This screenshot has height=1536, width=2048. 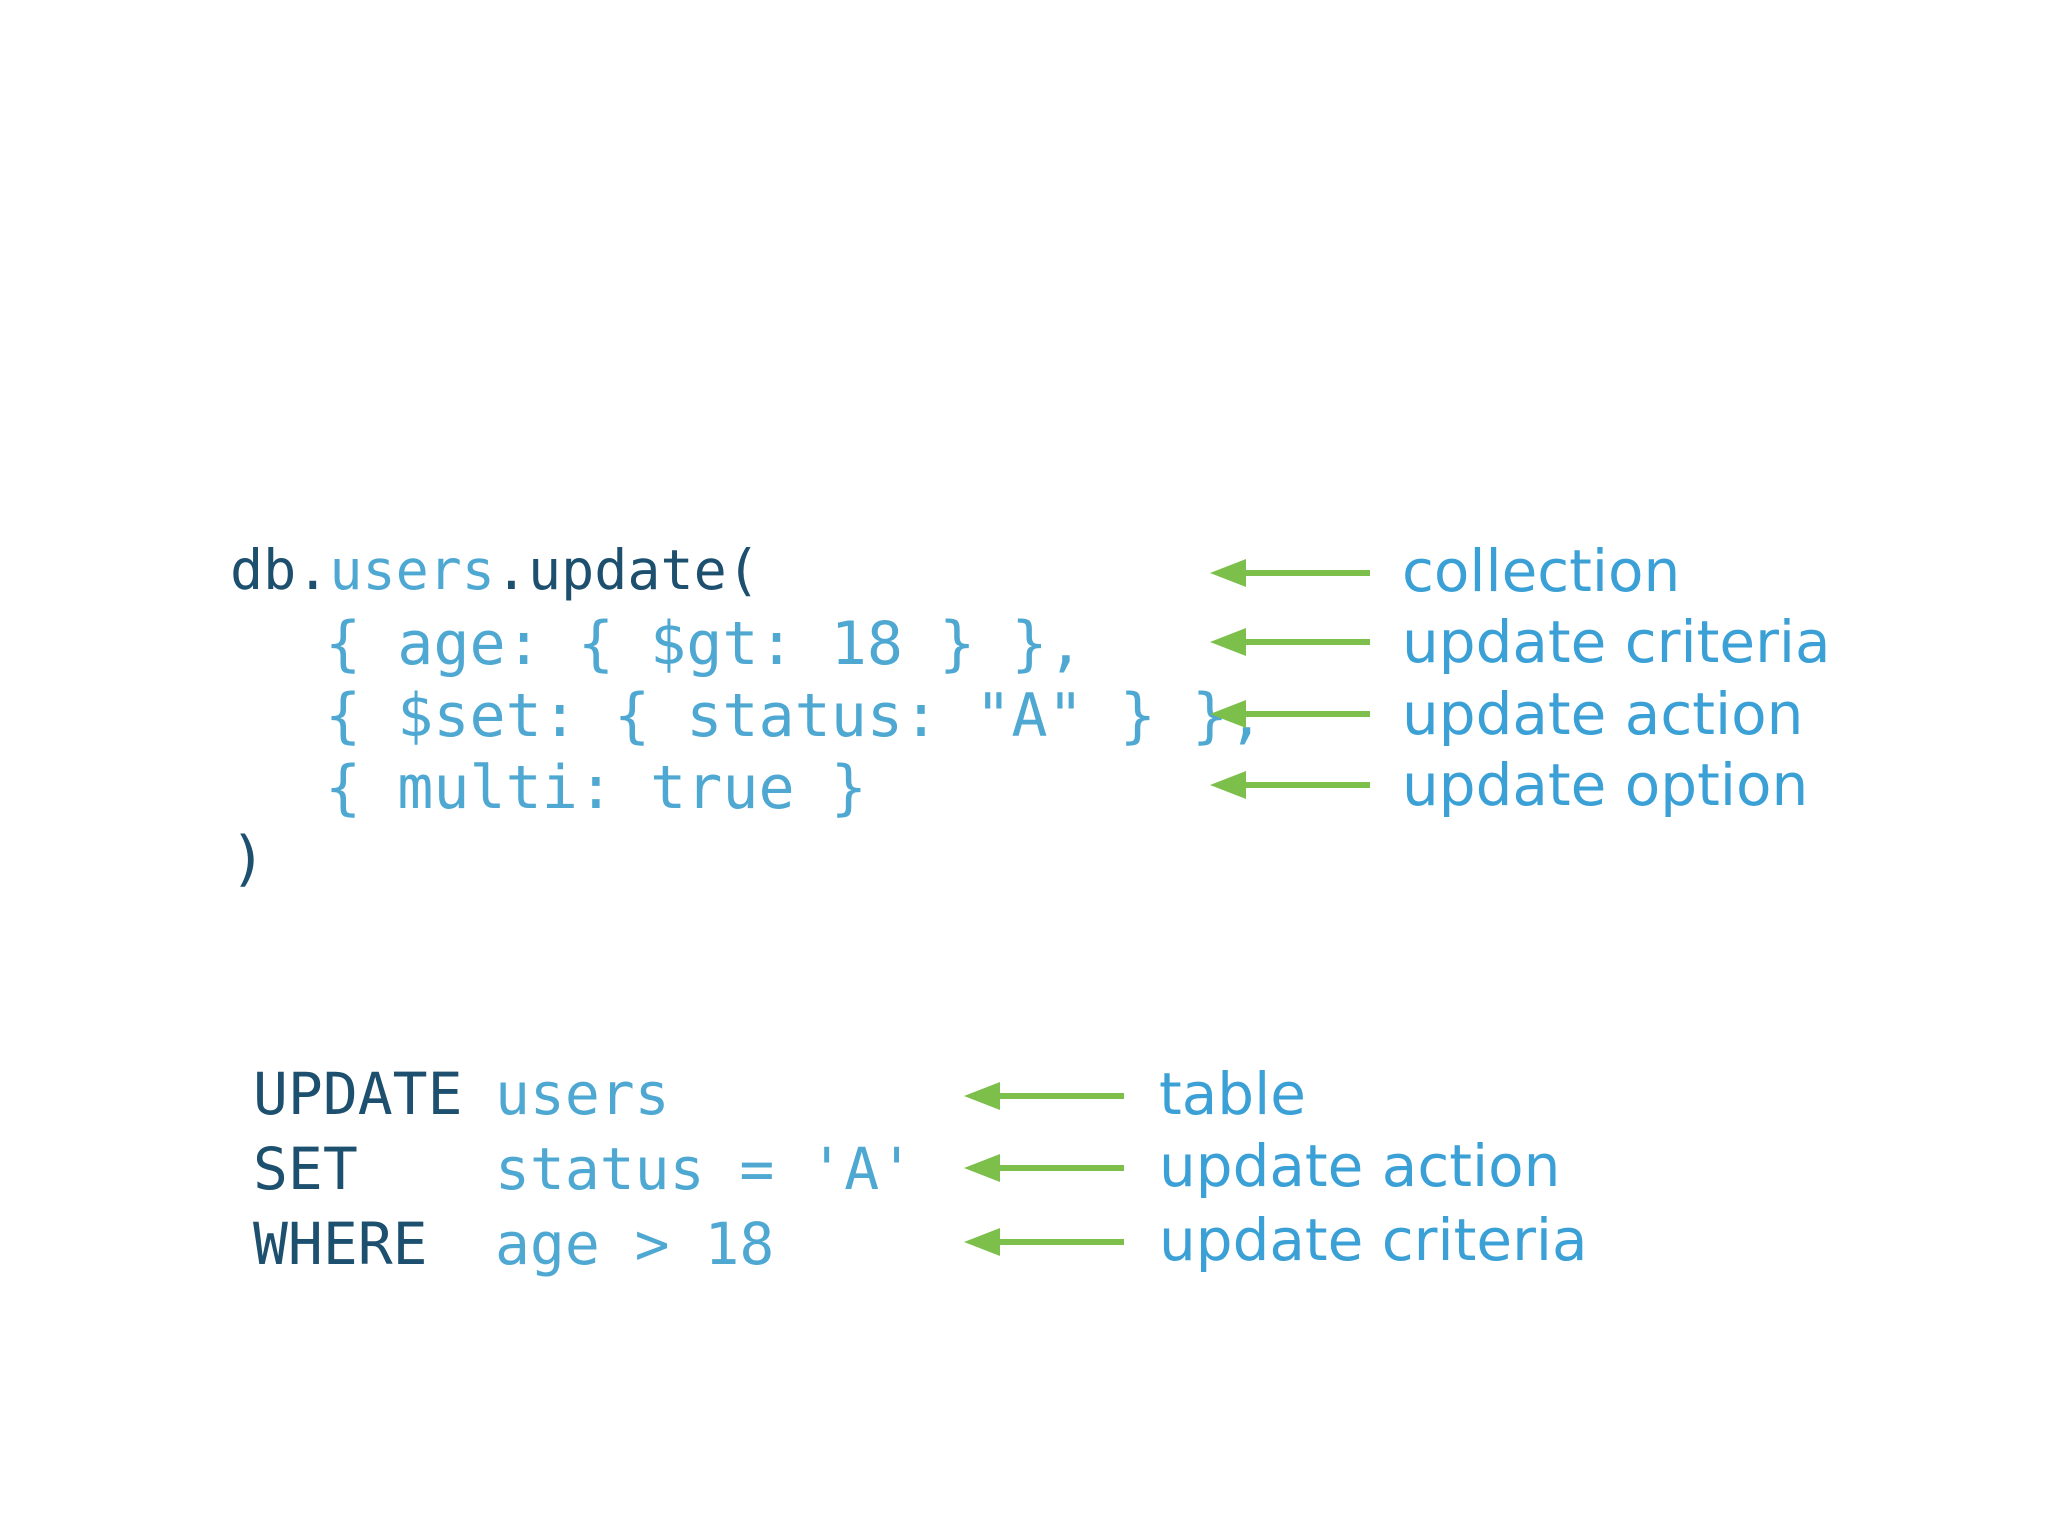 I want to click on label-update-action: update action, so click(x=1603, y=714).